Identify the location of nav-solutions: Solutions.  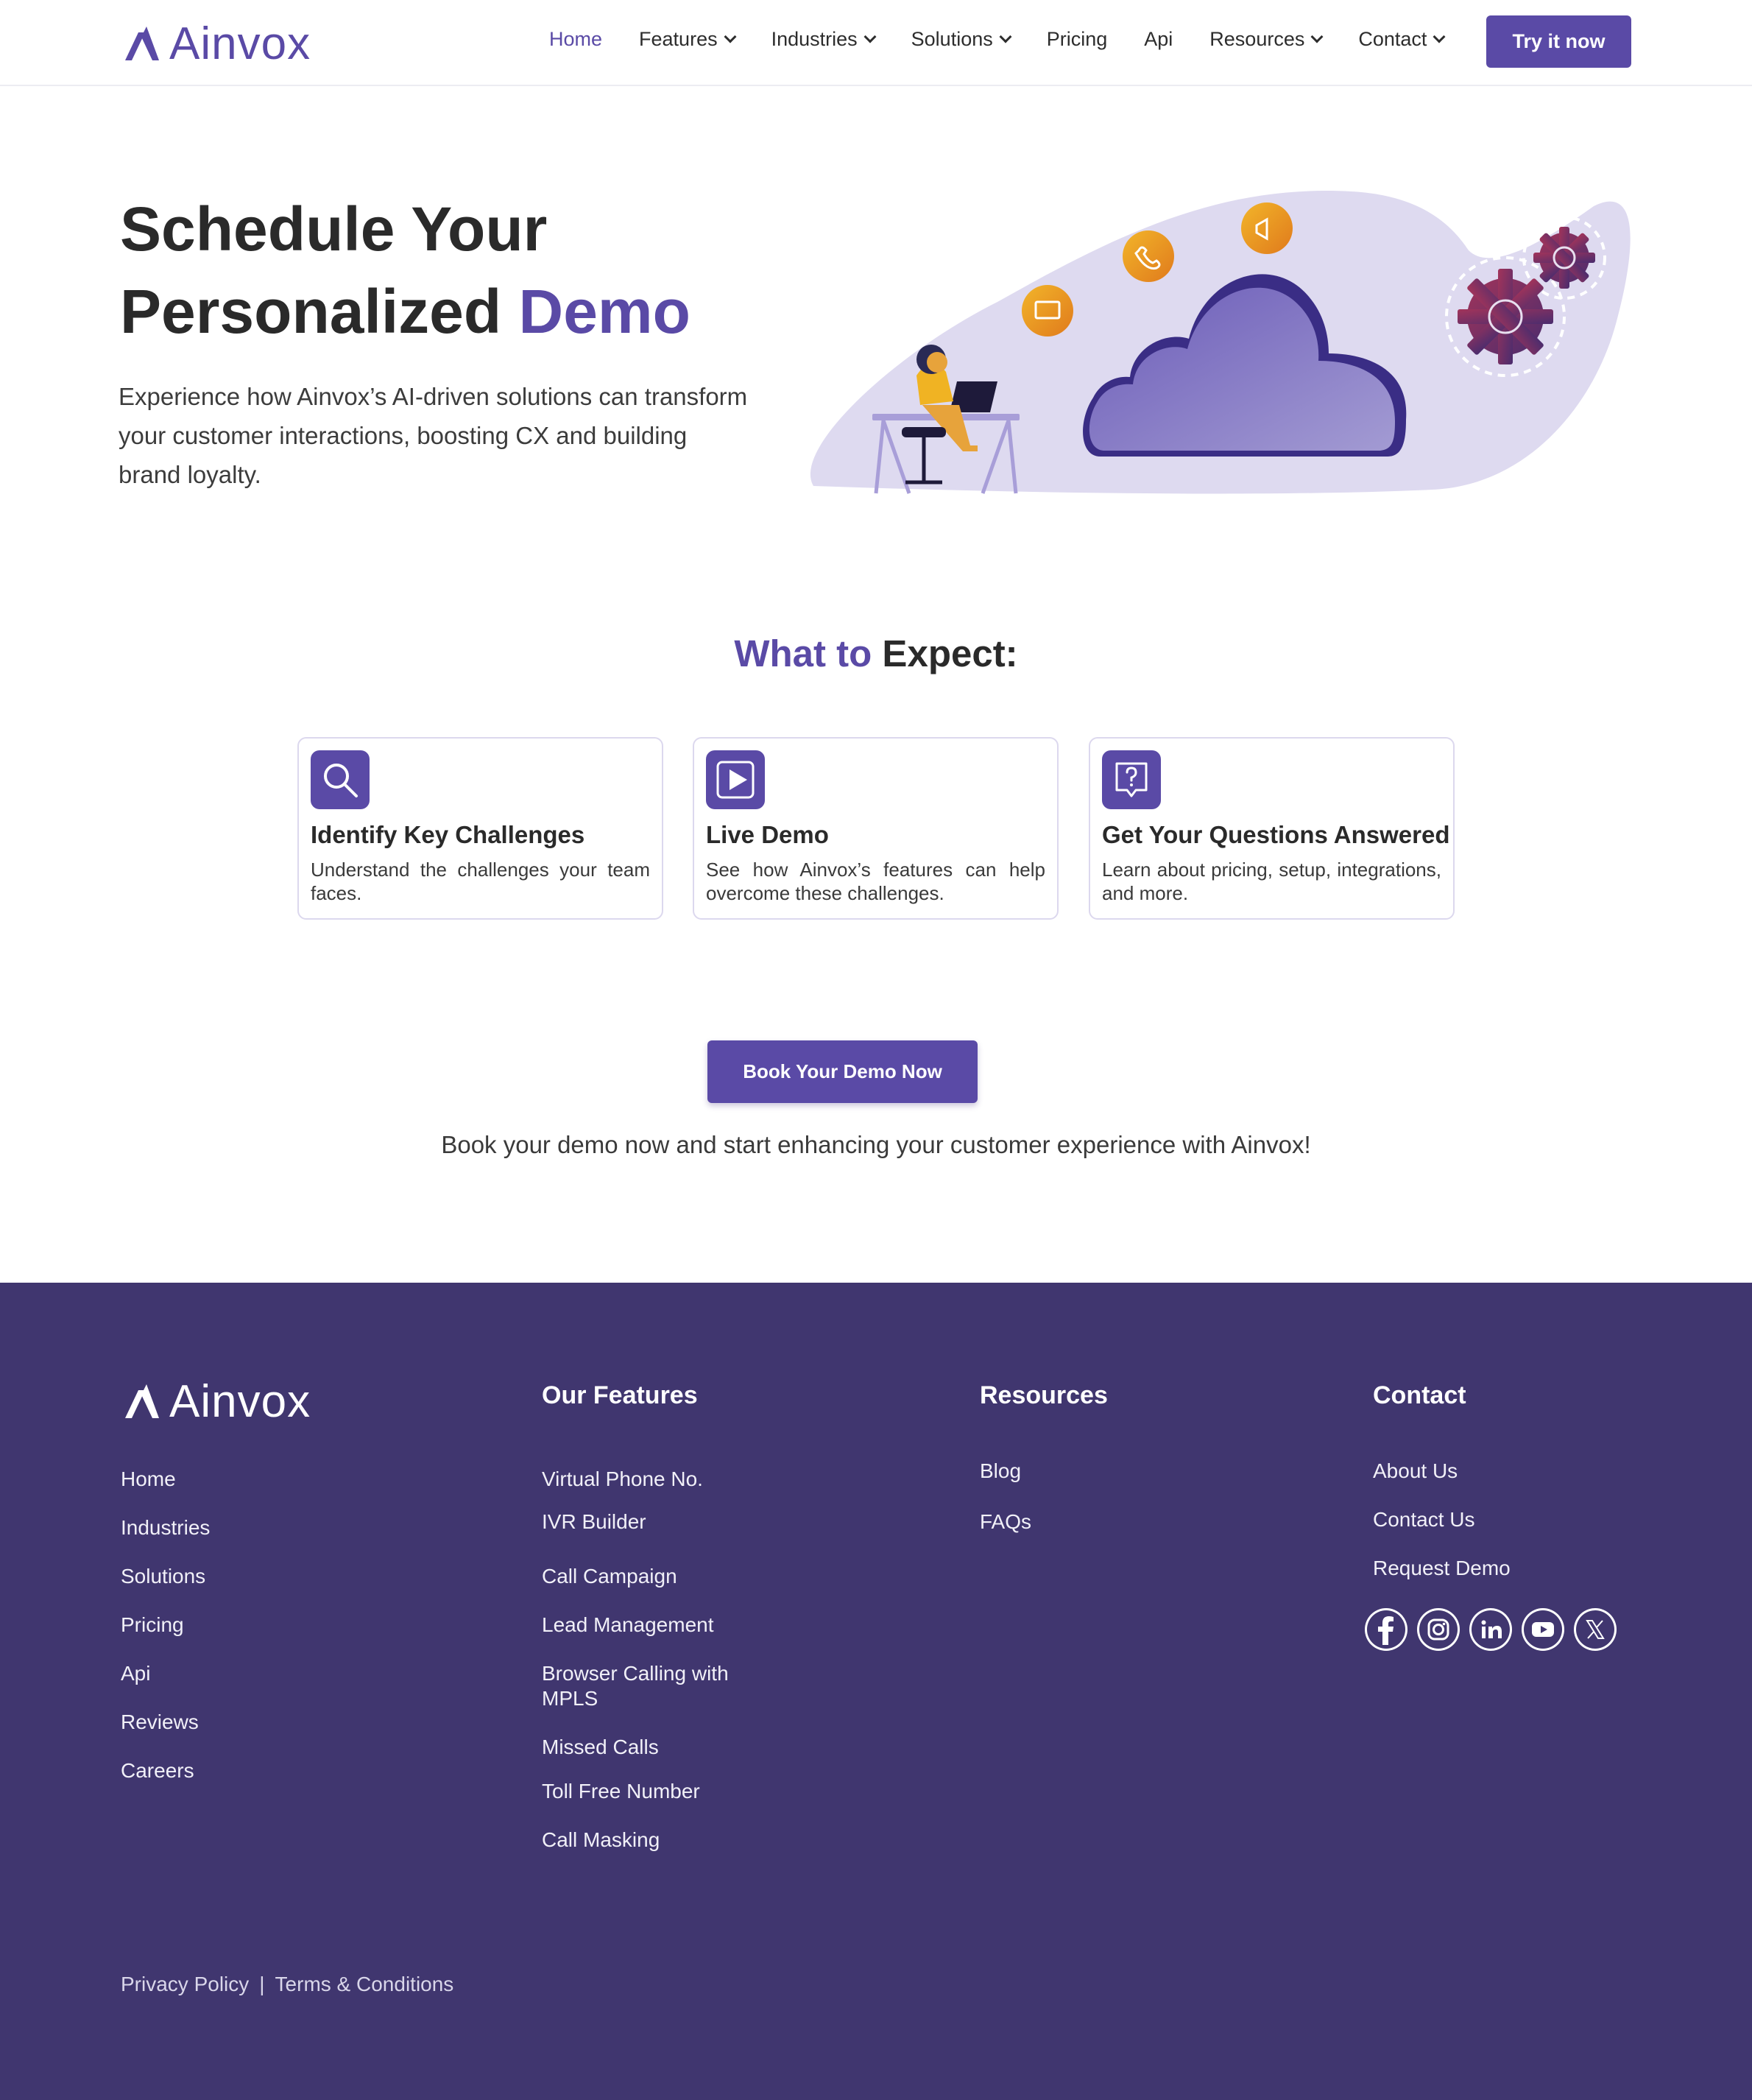
(961, 39).